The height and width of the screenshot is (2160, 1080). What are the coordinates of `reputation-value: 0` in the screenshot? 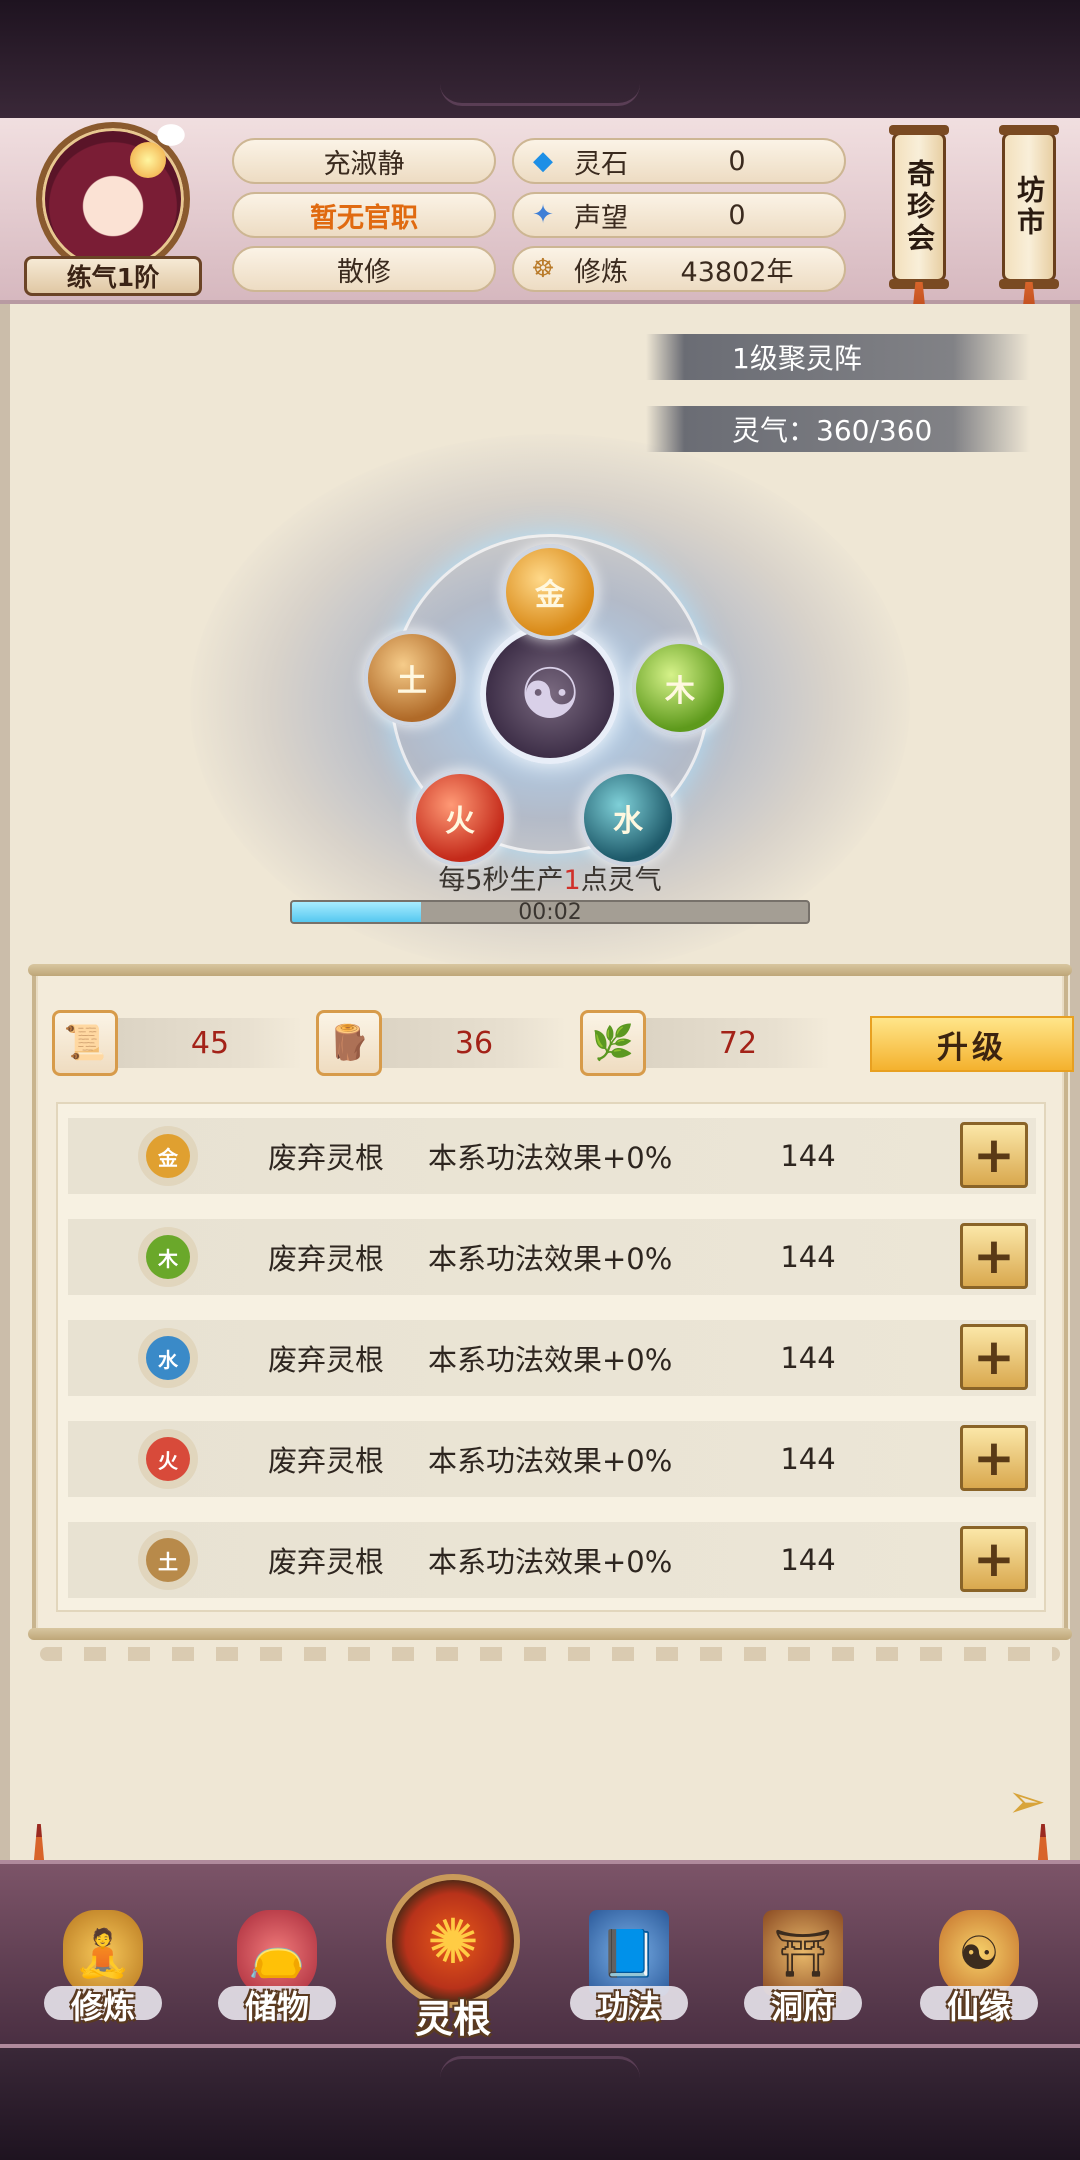 It's located at (737, 215).